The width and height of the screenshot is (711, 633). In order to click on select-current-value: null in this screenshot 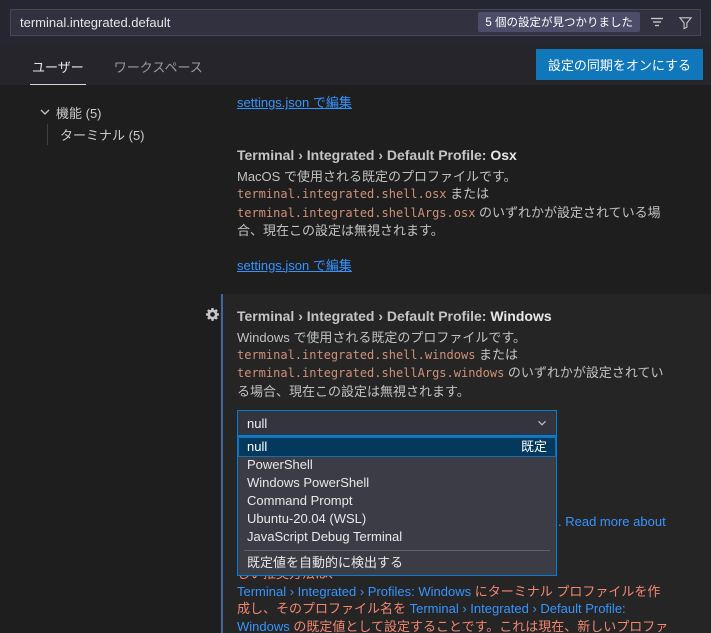, I will do `click(257, 423)`.